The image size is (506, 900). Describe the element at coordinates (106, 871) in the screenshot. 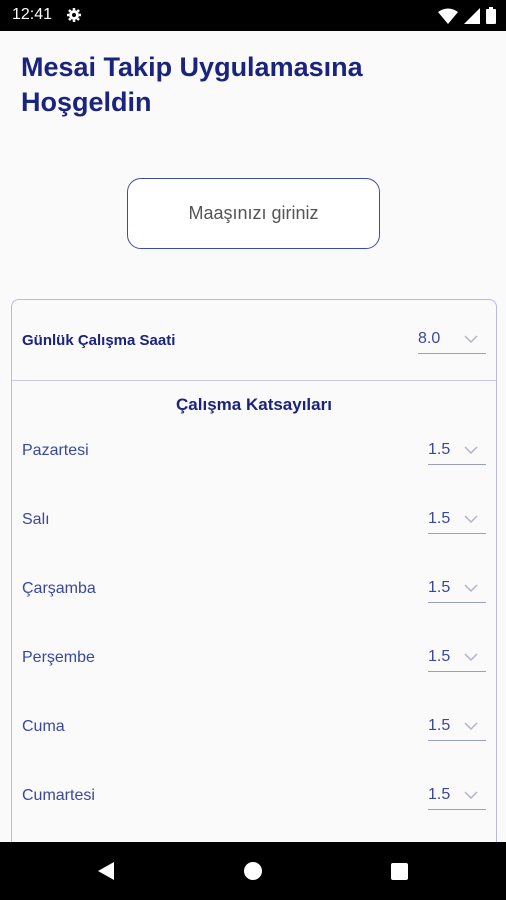

I see `back-icon` at that location.